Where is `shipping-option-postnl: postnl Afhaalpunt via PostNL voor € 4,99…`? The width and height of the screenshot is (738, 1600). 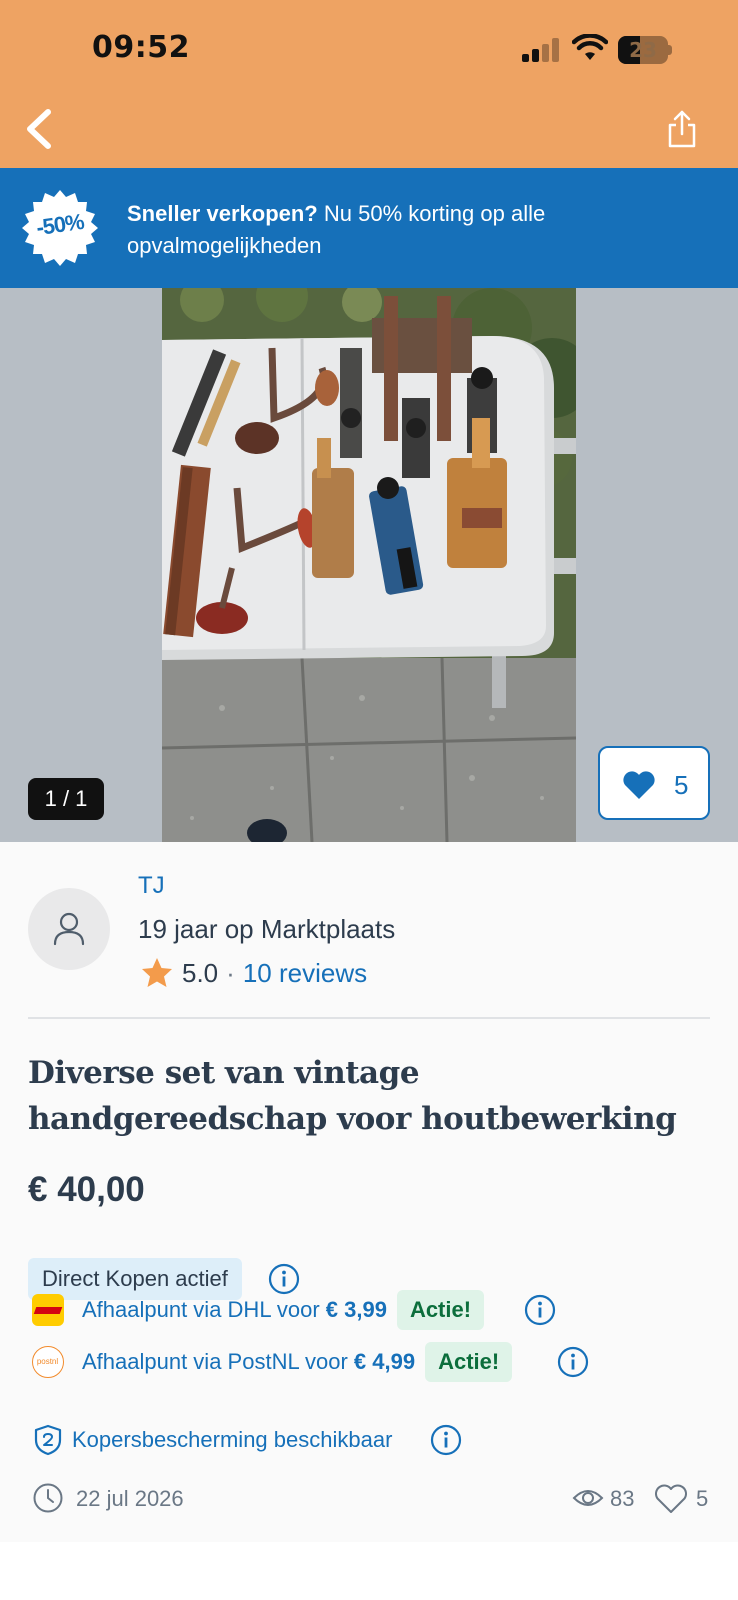
shipping-option-postnl: postnl Afhaalpunt via PostNL voor € 4,99… is located at coordinates (272, 1362).